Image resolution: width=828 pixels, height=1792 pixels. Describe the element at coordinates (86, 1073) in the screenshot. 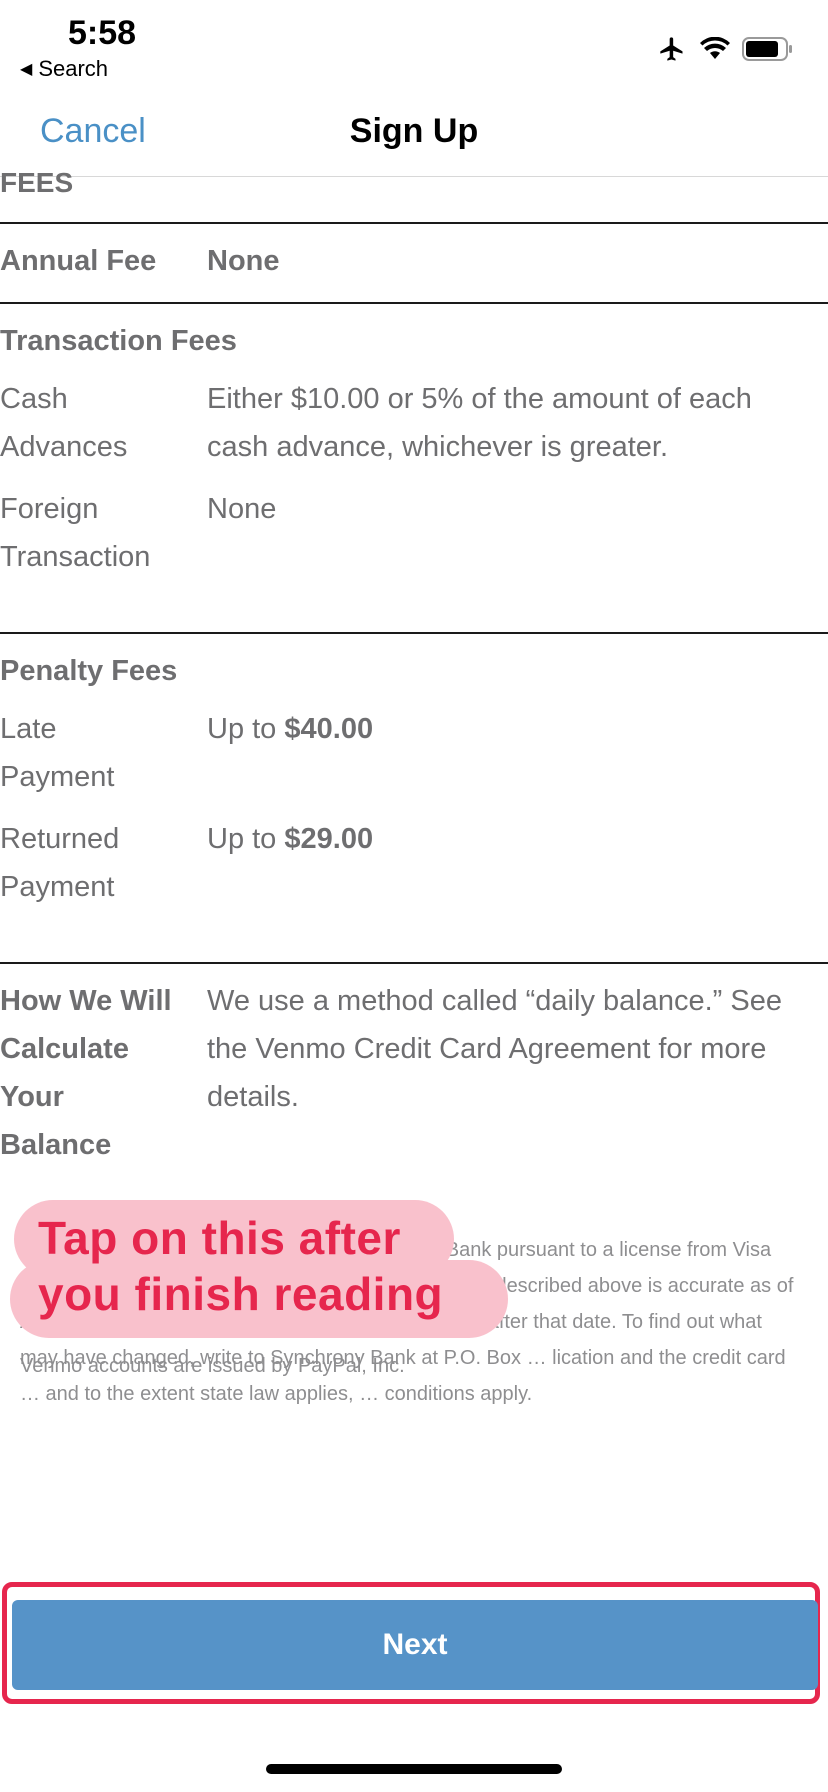

I see `balance-calculation-label: How We Will Calculate Your Balance` at that location.